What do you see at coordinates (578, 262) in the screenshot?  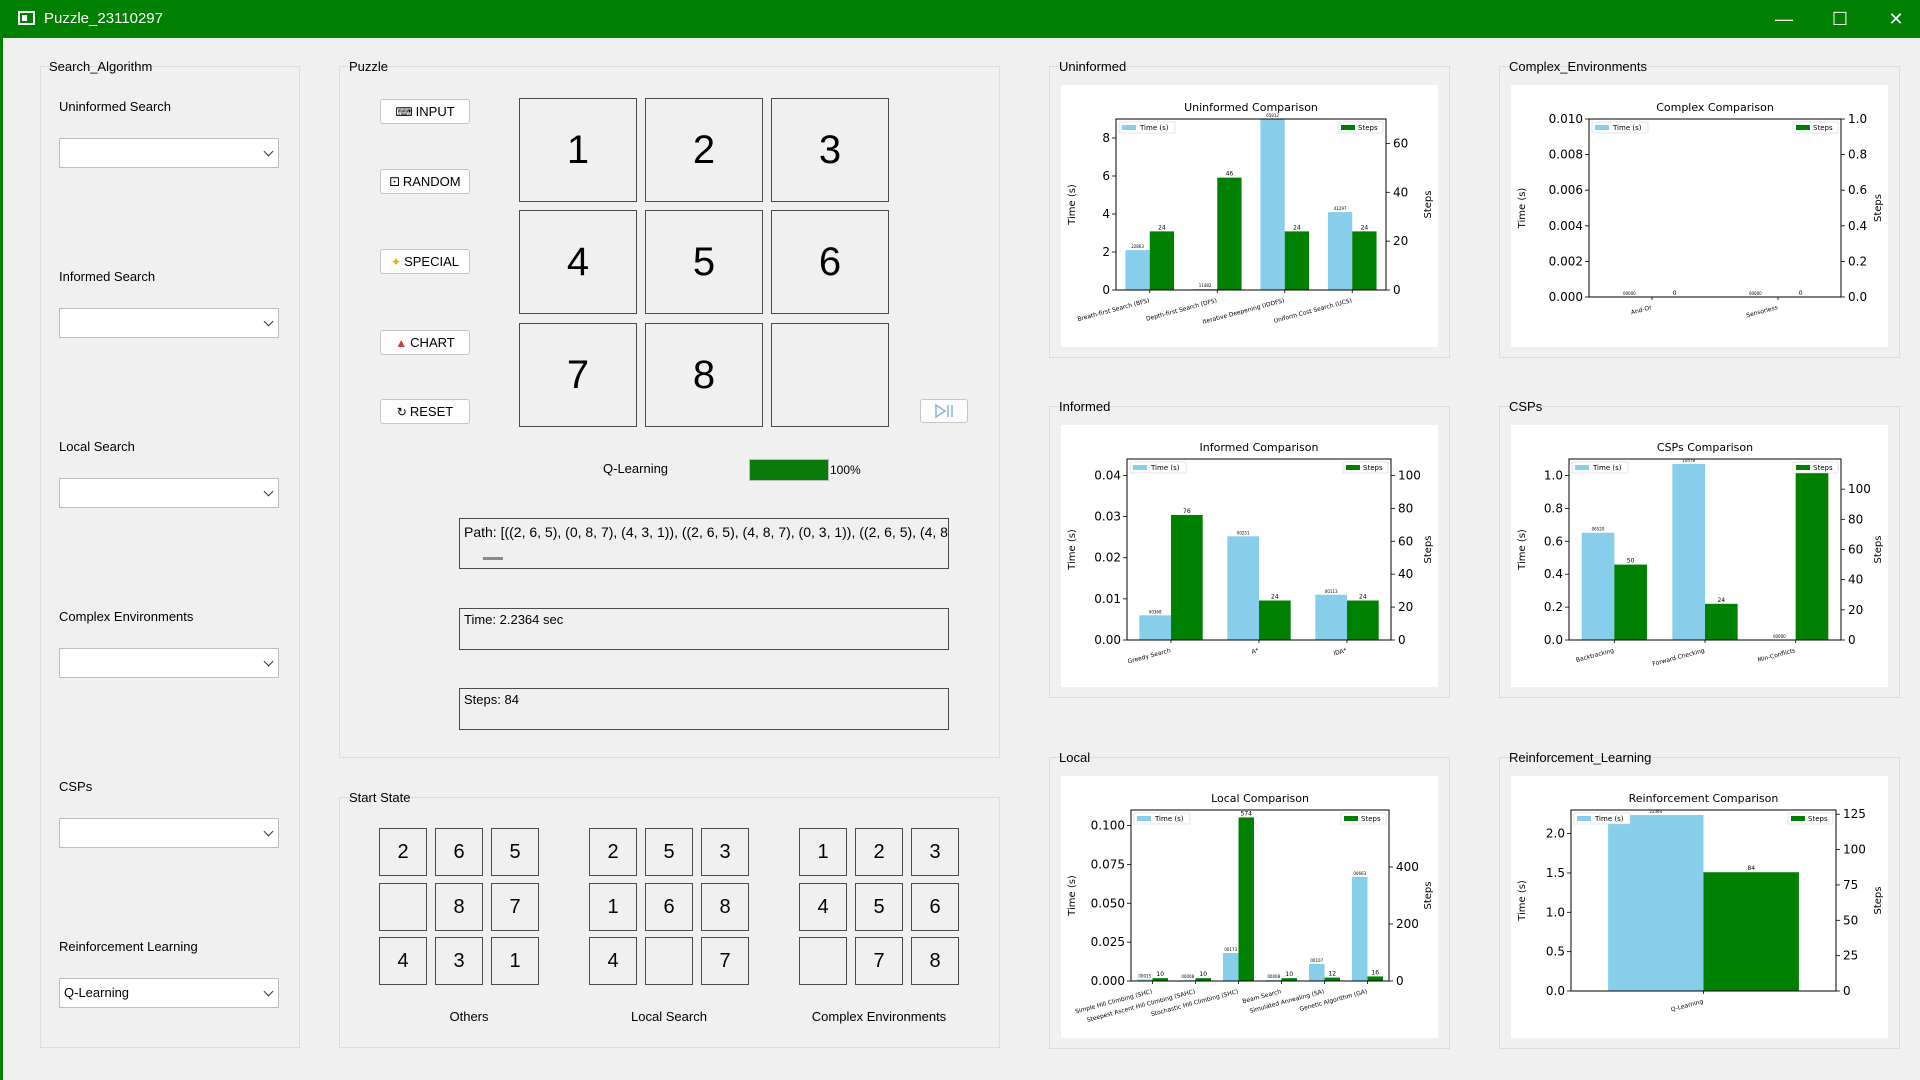 I see `puzzle-tile: 4` at bounding box center [578, 262].